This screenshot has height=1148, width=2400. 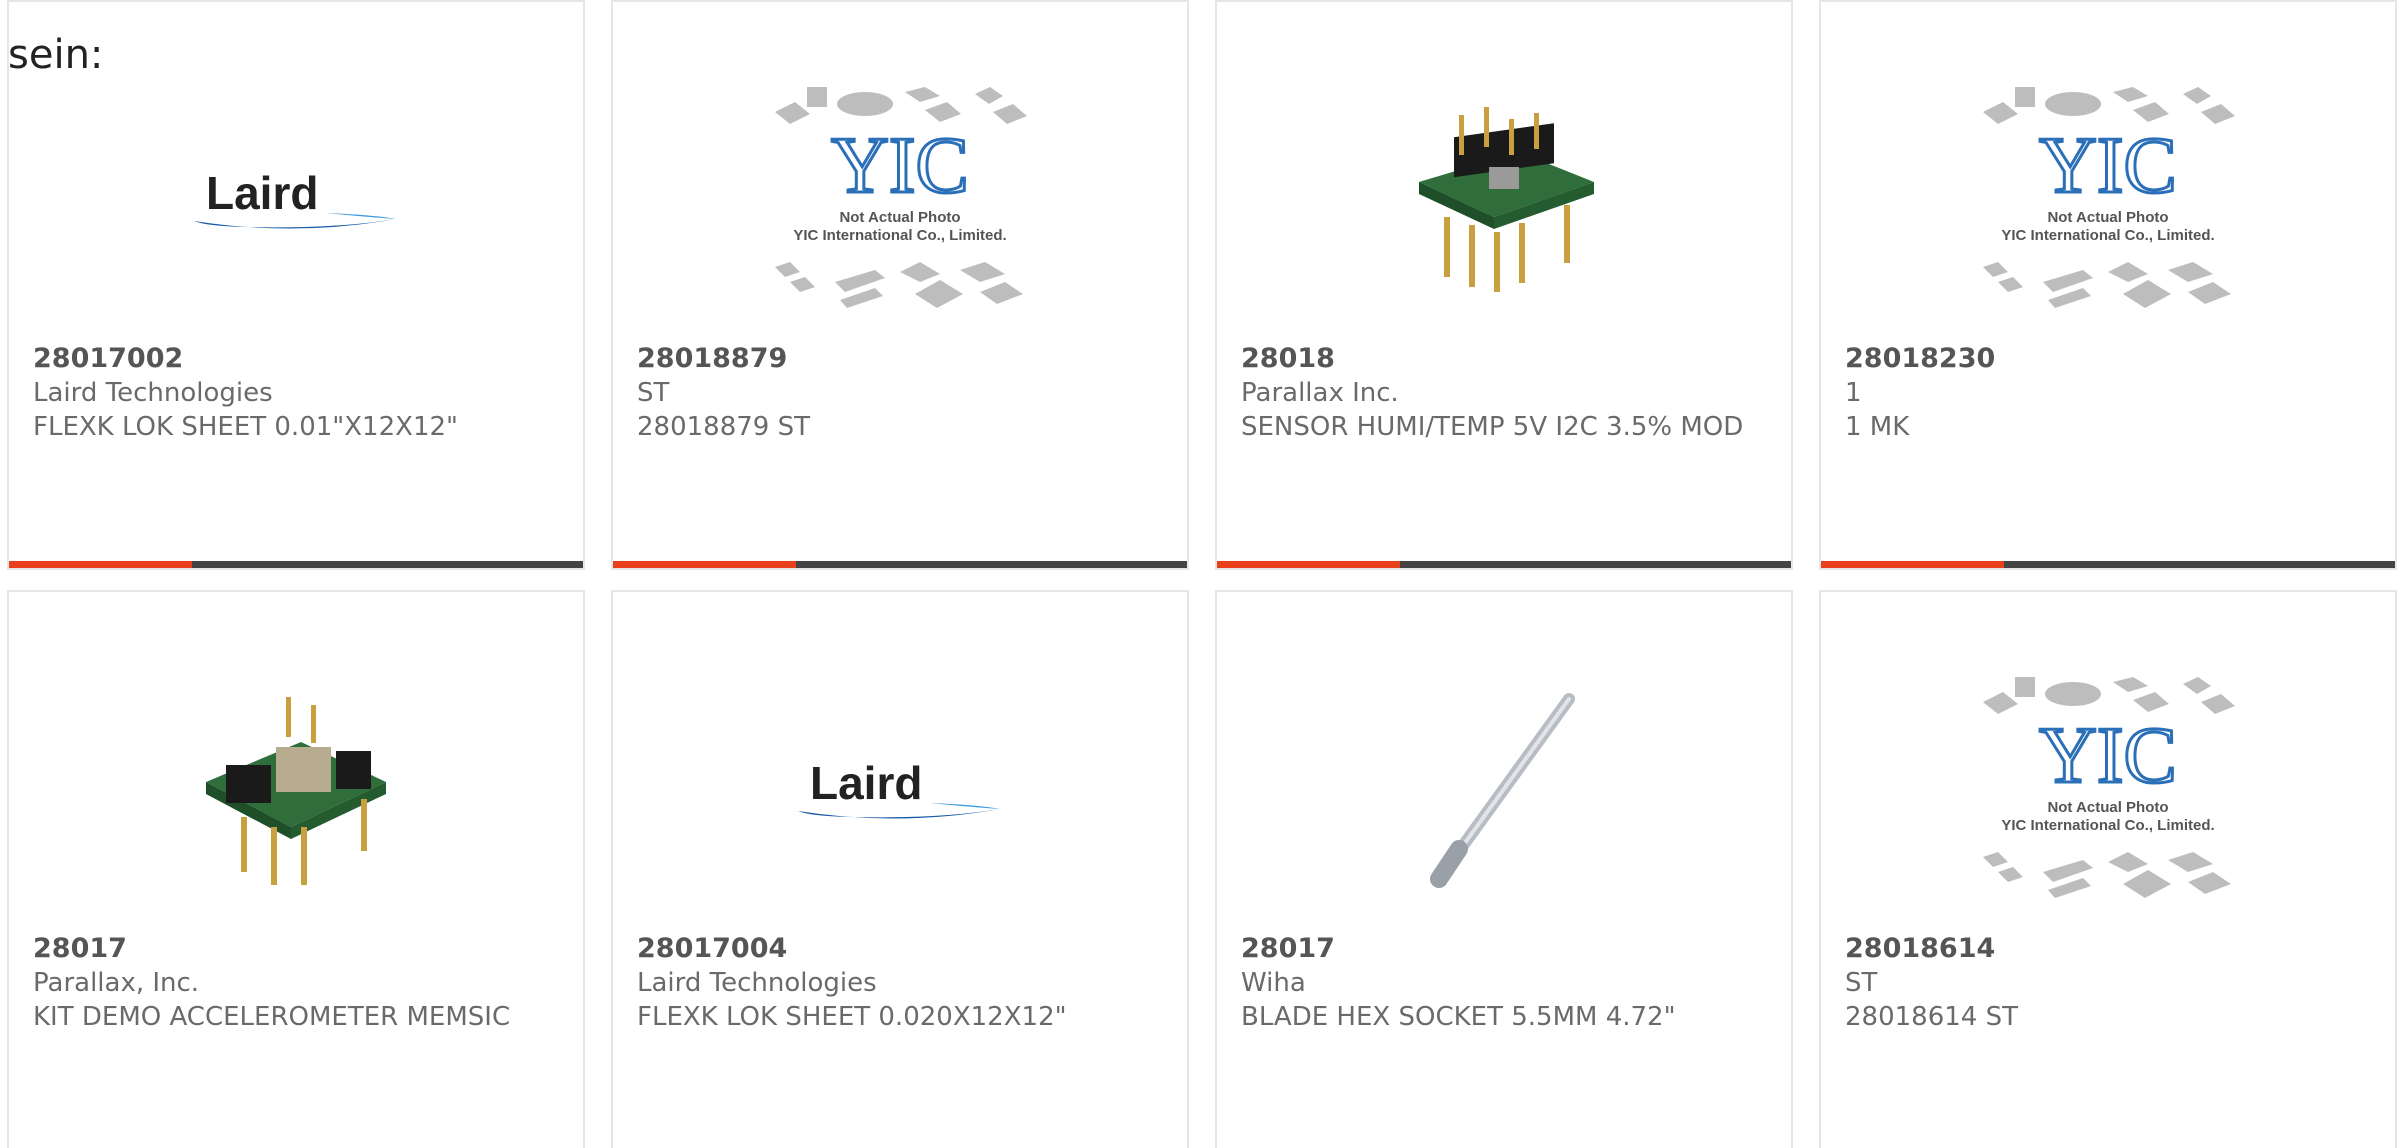 I want to click on sensor-module-icon, so click(x=1506, y=199).